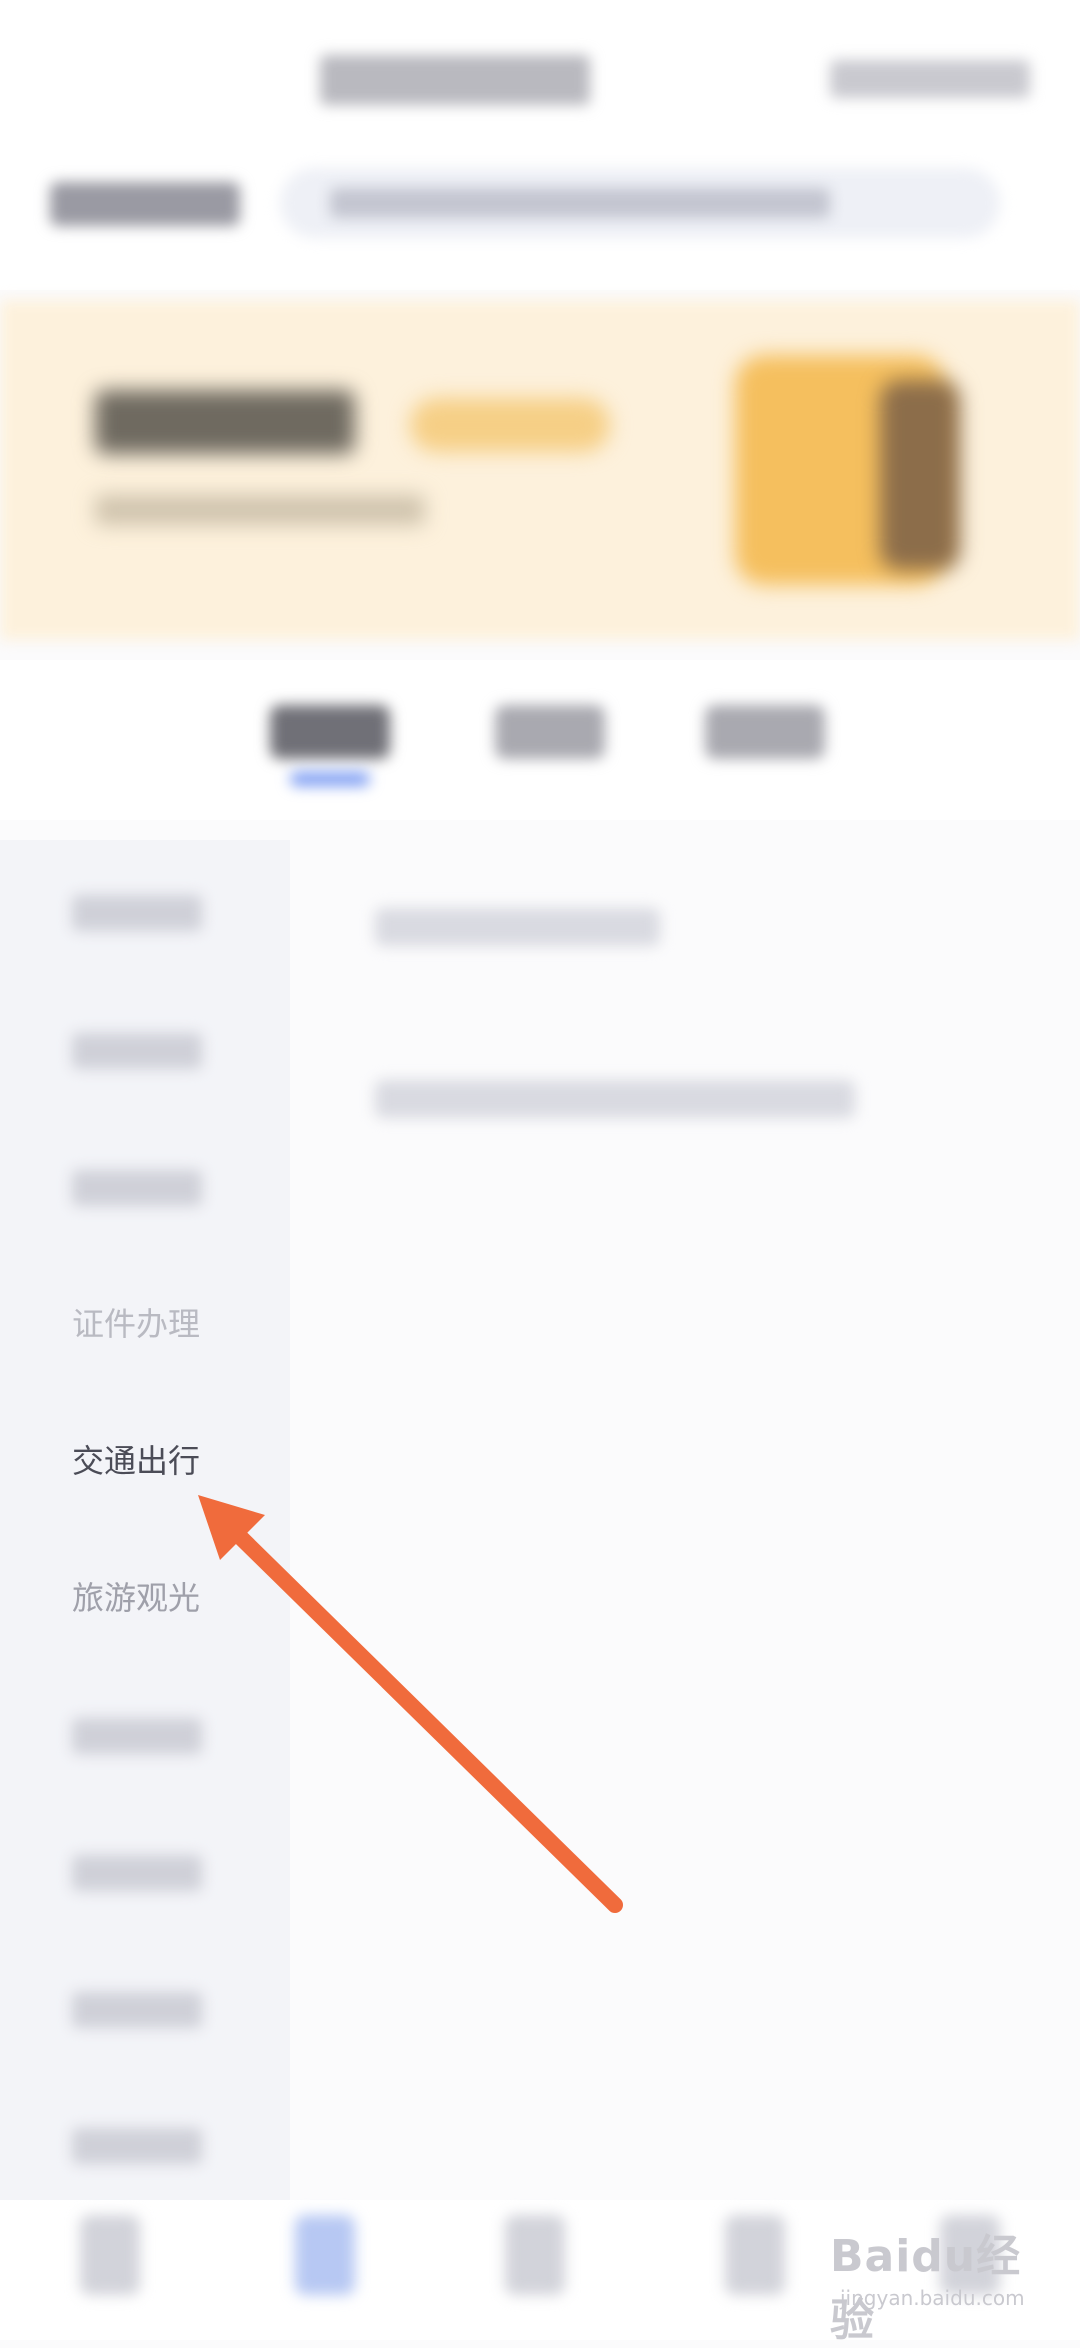 The height and width of the screenshot is (2348, 1080). I want to click on watermark-logo: Baidu经验, so click(926, 2288).